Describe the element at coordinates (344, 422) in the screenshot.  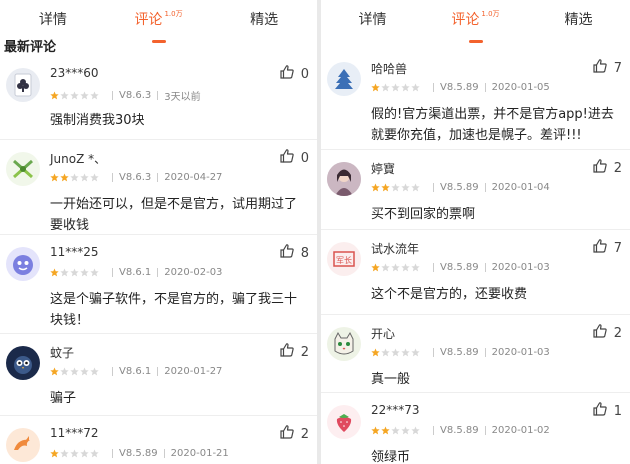
I see `strawberry-avatar` at that location.